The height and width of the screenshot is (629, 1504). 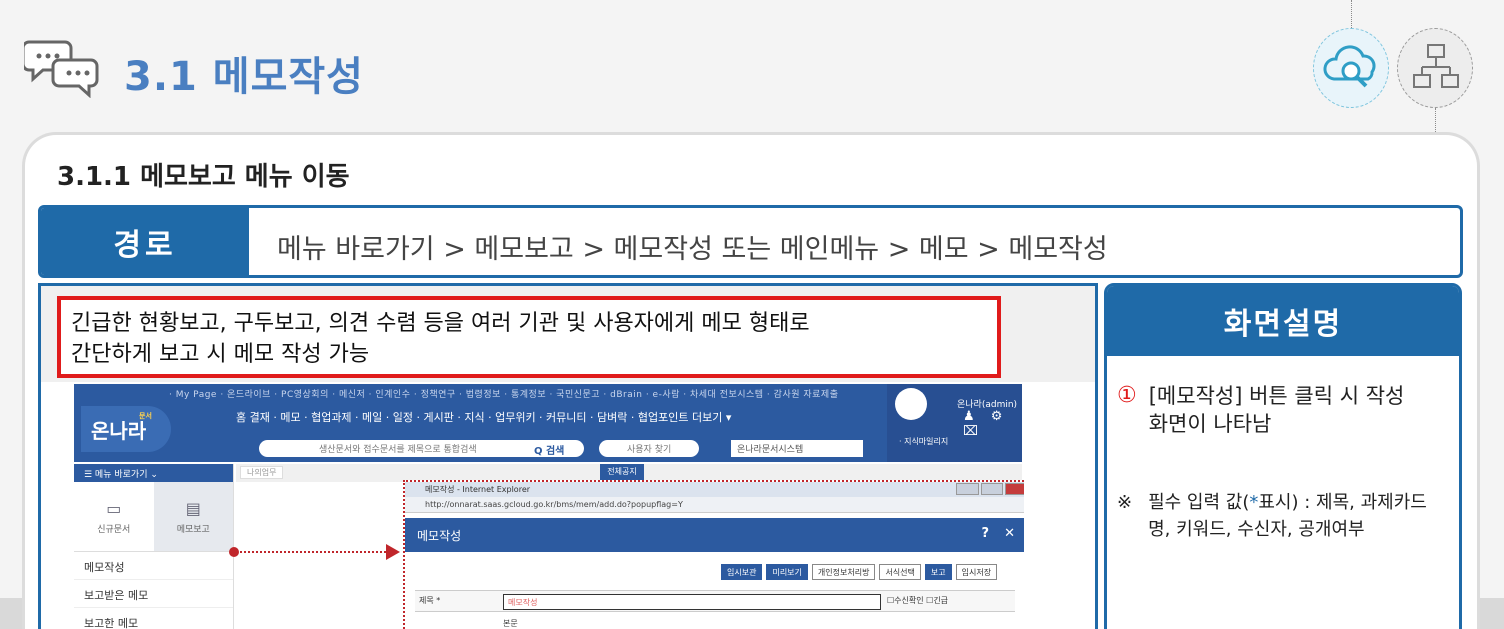 What do you see at coordinates (938, 572) in the screenshot?
I see `report-button: 보고` at bounding box center [938, 572].